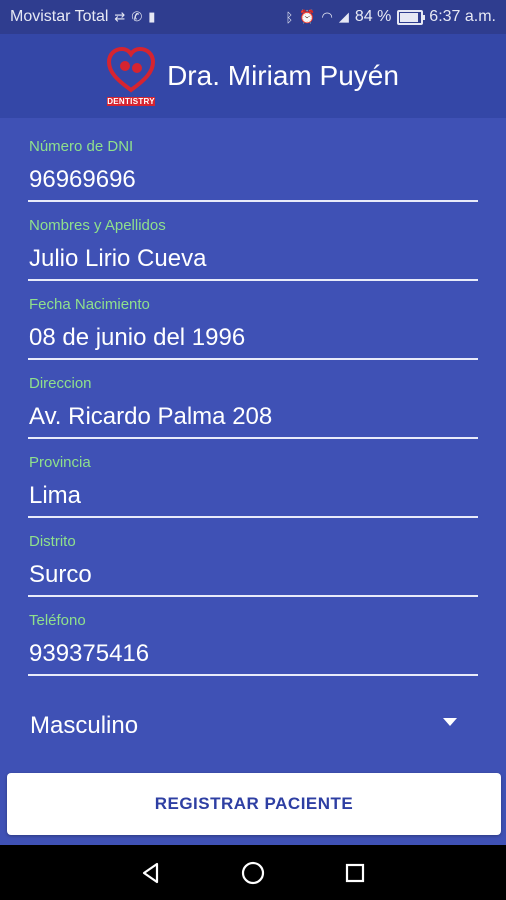 The height and width of the screenshot is (900, 506). I want to click on field-value: Julio Lirio Cueva, so click(117, 259).